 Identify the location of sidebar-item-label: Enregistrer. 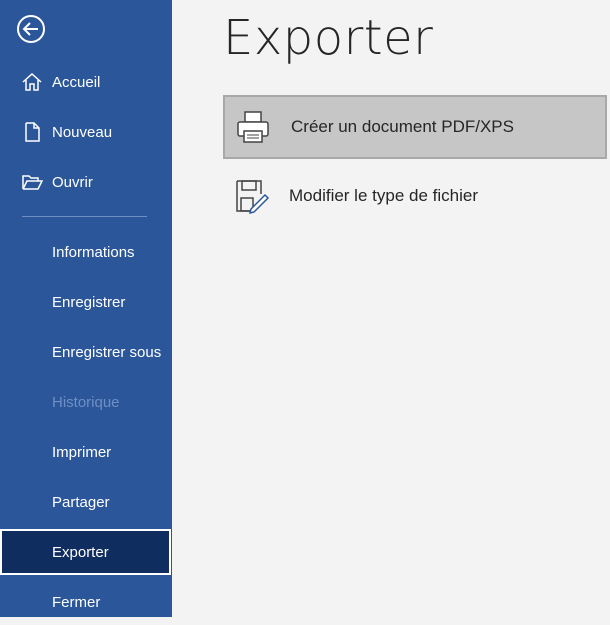
(89, 302).